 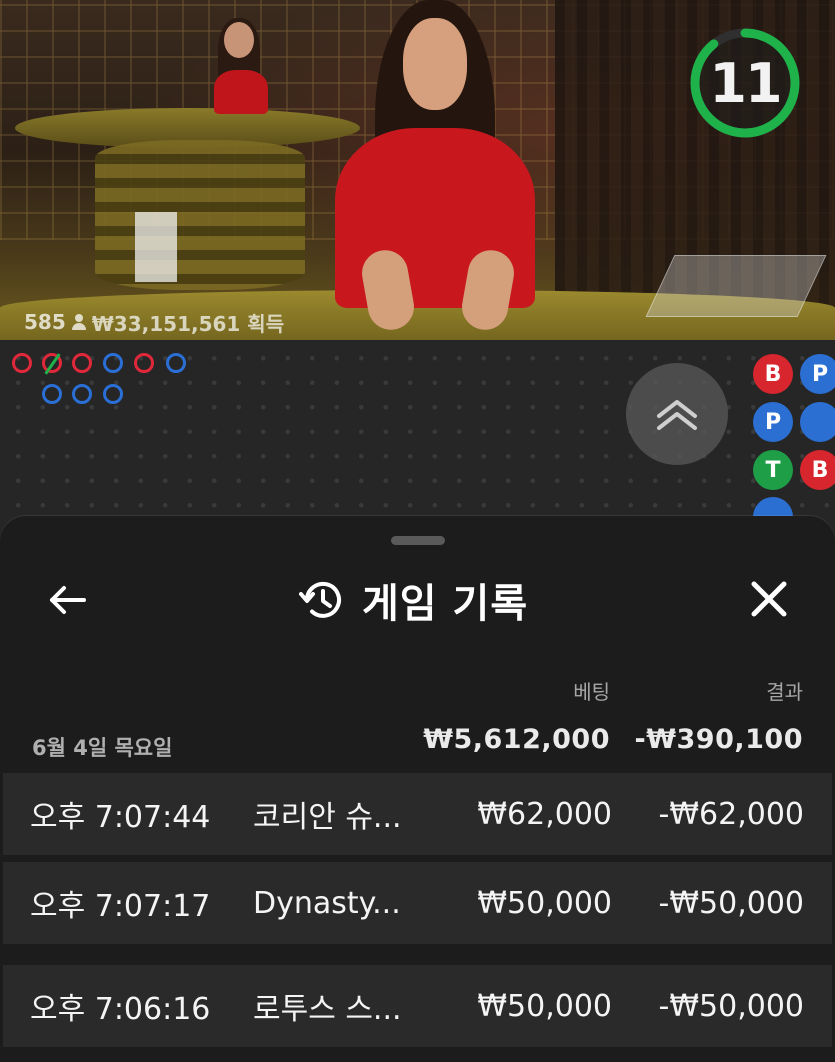 I want to click on background-table-stack, so click(x=200, y=215).